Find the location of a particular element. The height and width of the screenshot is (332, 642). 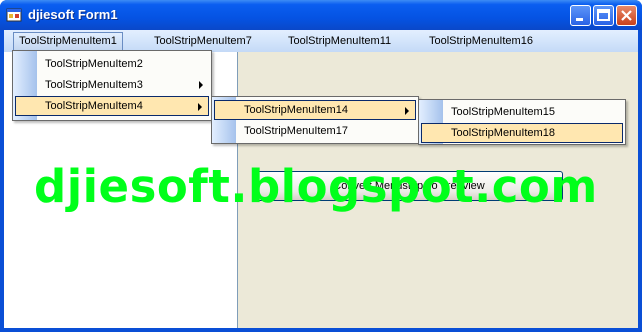

minimize-button is located at coordinates (580, 15).